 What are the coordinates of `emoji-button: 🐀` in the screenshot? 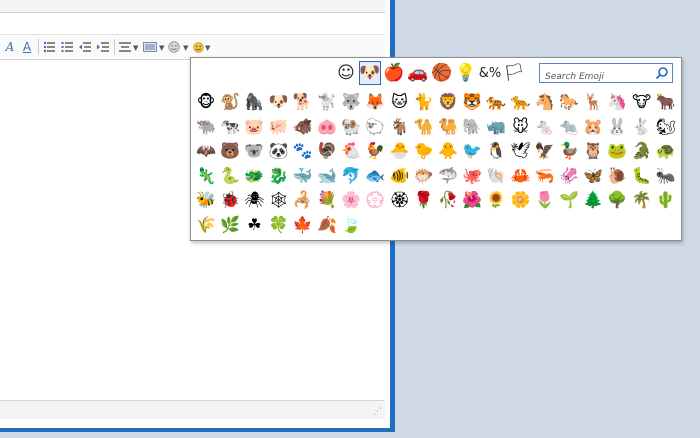 It's located at (569, 127).